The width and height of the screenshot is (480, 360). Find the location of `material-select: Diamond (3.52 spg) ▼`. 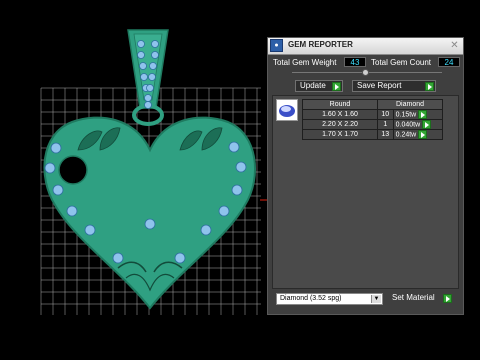

material-select: Diamond (3.52 spg) ▼ is located at coordinates (329, 299).